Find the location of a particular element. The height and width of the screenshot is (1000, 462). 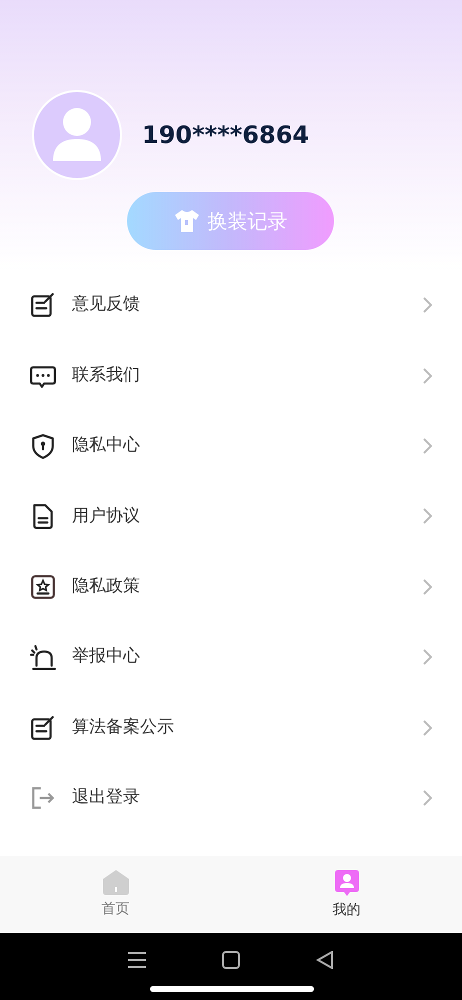

star-badge-icon is located at coordinates (43, 587).